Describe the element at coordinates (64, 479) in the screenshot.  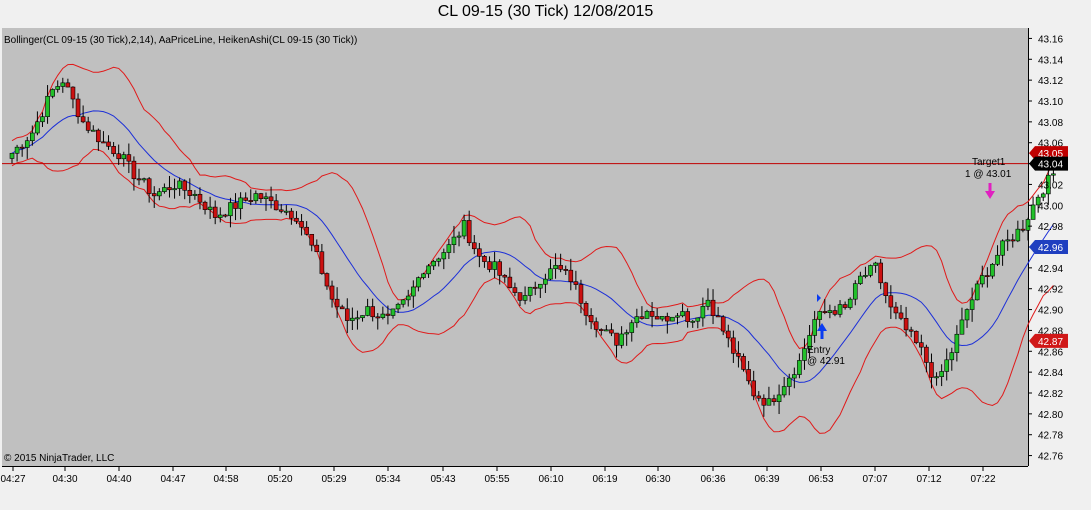
I see `x-tick-label: 04:30` at that location.